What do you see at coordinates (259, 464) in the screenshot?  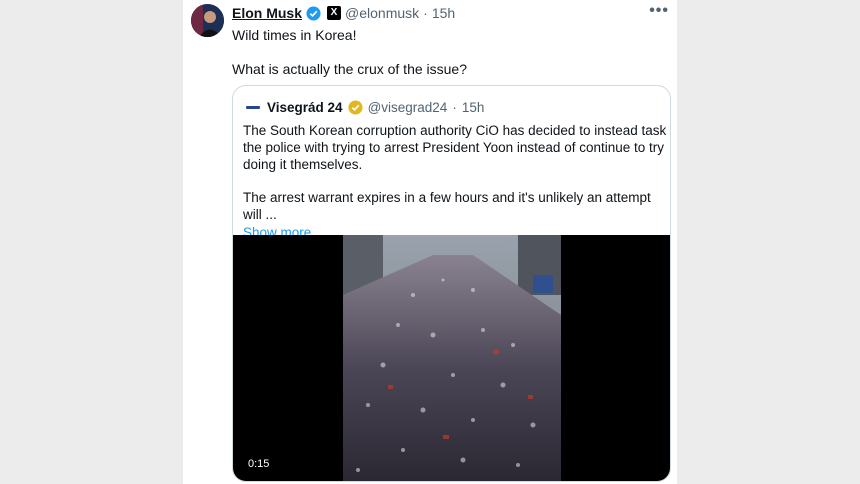 I see `video-duration: 0:15` at bounding box center [259, 464].